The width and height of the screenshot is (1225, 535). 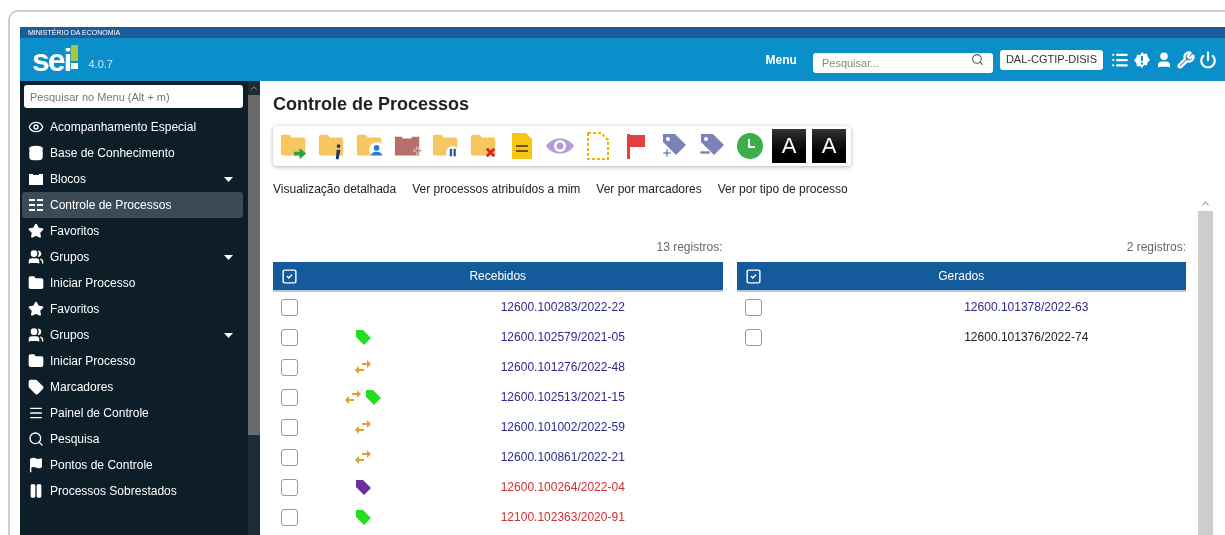 I want to click on logo: sei, so click(x=51, y=59).